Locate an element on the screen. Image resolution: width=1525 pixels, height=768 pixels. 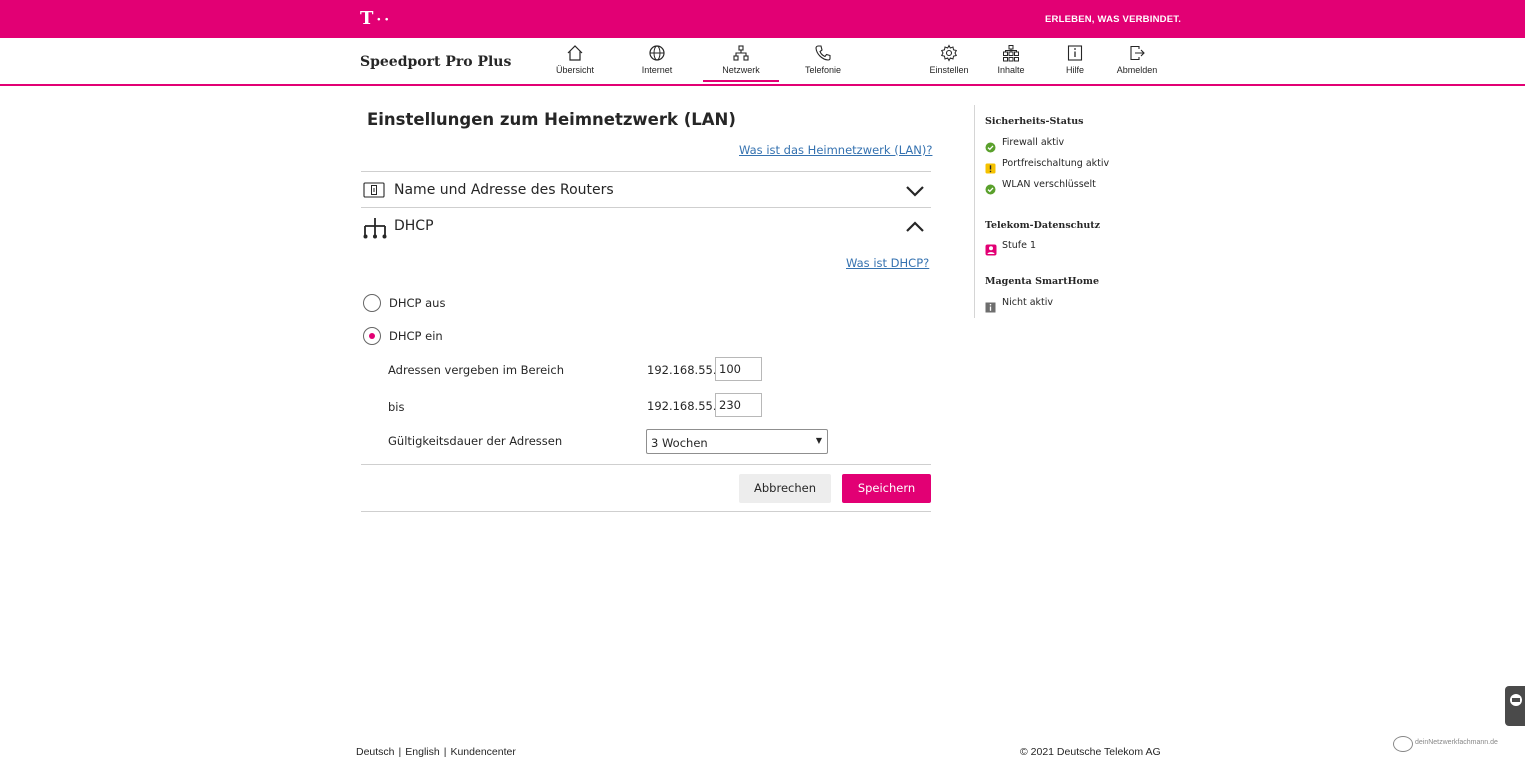
nav-item-abmelden: Abmelden is located at coordinates (1137, 59).